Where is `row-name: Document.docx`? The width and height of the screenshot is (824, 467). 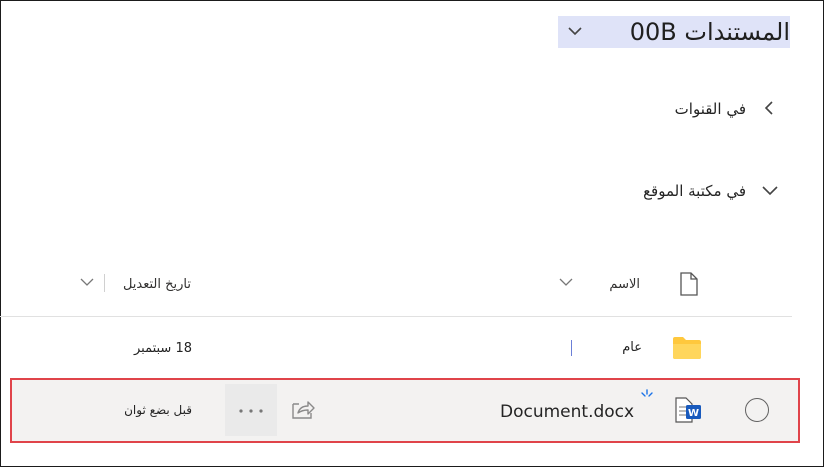 row-name: Document.docx is located at coordinates (567, 412).